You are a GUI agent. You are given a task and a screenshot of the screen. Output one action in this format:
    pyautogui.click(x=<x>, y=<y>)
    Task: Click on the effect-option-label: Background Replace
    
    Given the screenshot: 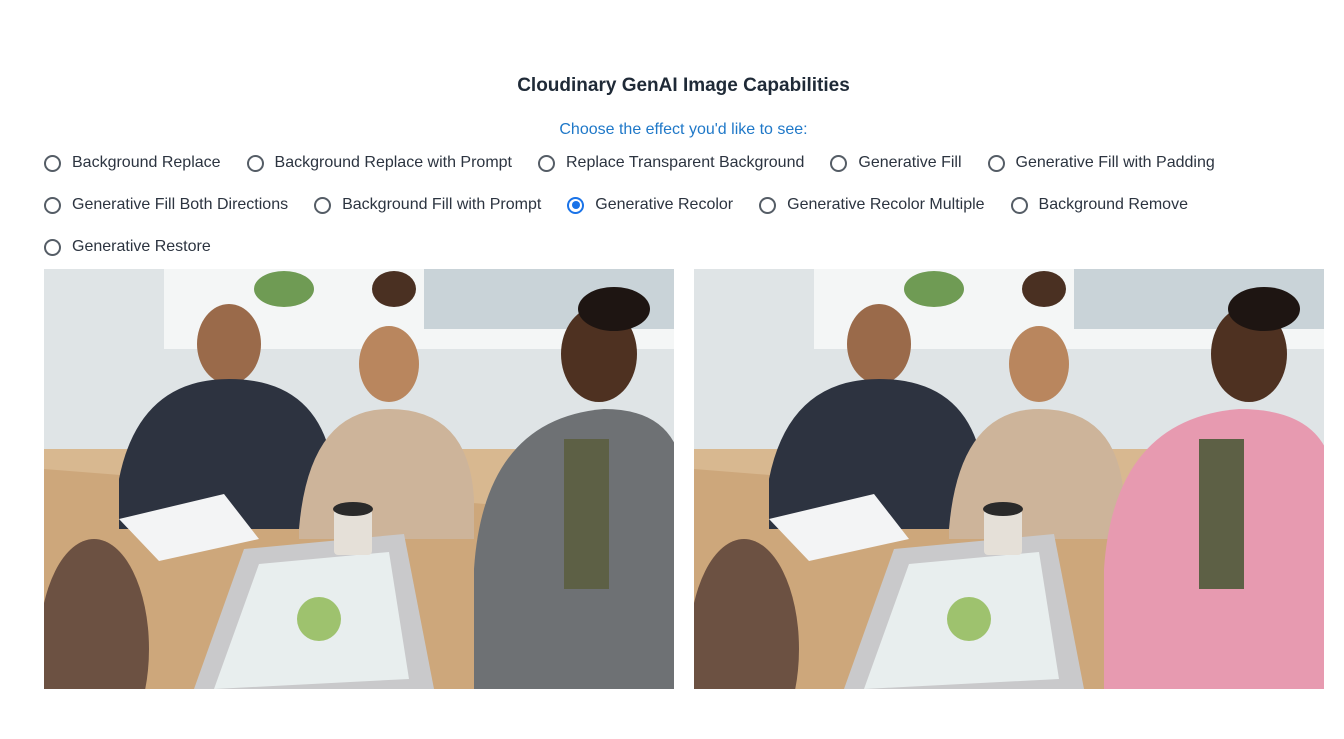 What is the action you would take?
    pyautogui.click(x=146, y=162)
    